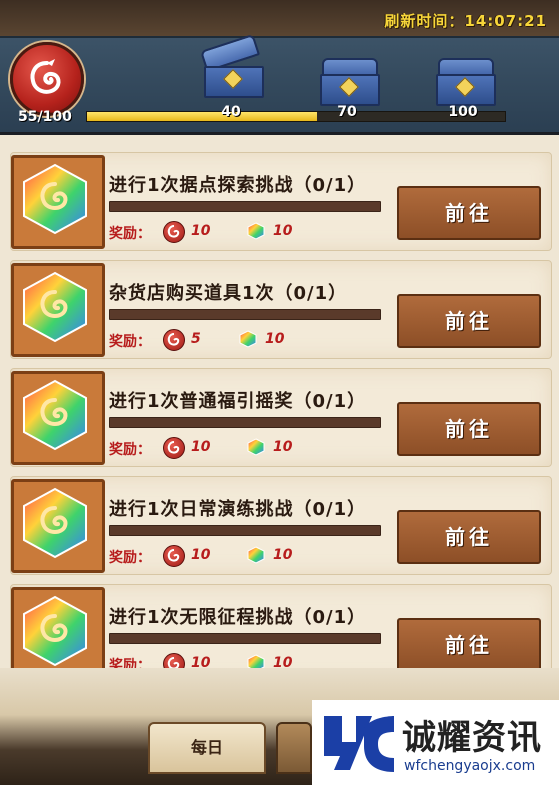 This screenshot has height=785, width=559. What do you see at coordinates (238, 509) in the screenshot?
I see `task-title: 进行1次日常演练挑战（0/1）` at bounding box center [238, 509].